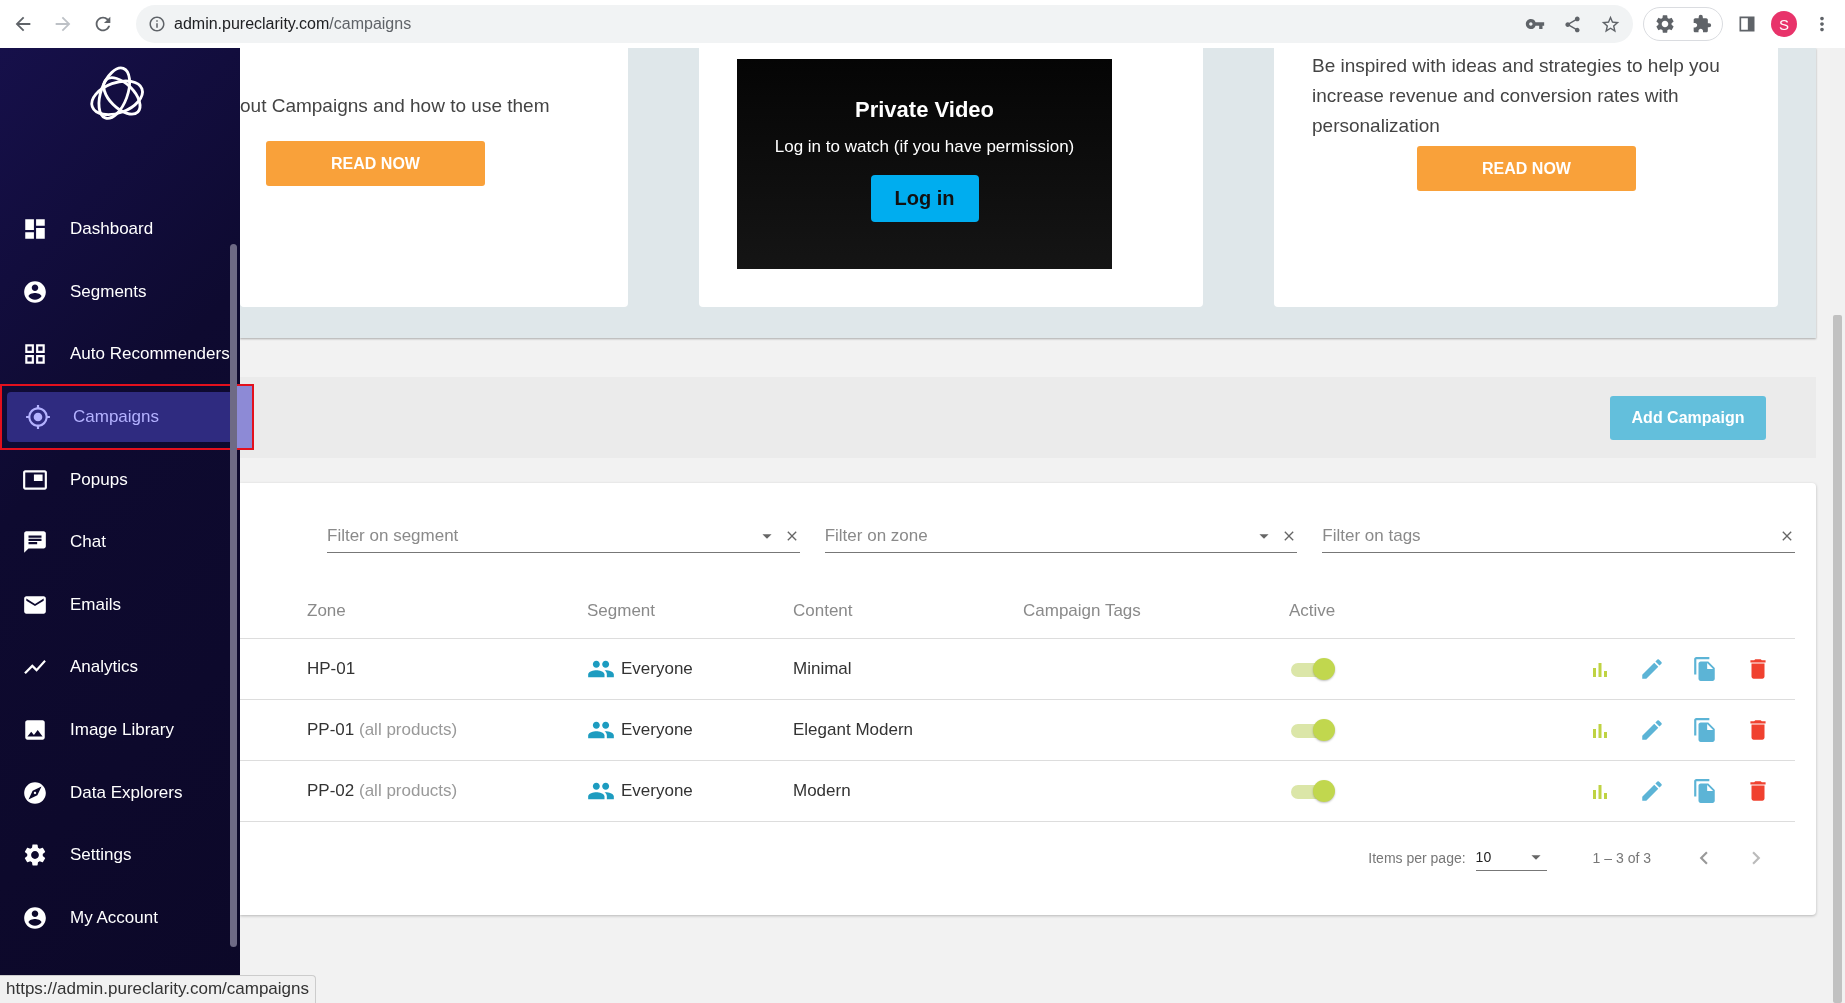  What do you see at coordinates (157, 988) in the screenshot?
I see `status-url: https://admin.pureclarity.com/campaigns` at bounding box center [157, 988].